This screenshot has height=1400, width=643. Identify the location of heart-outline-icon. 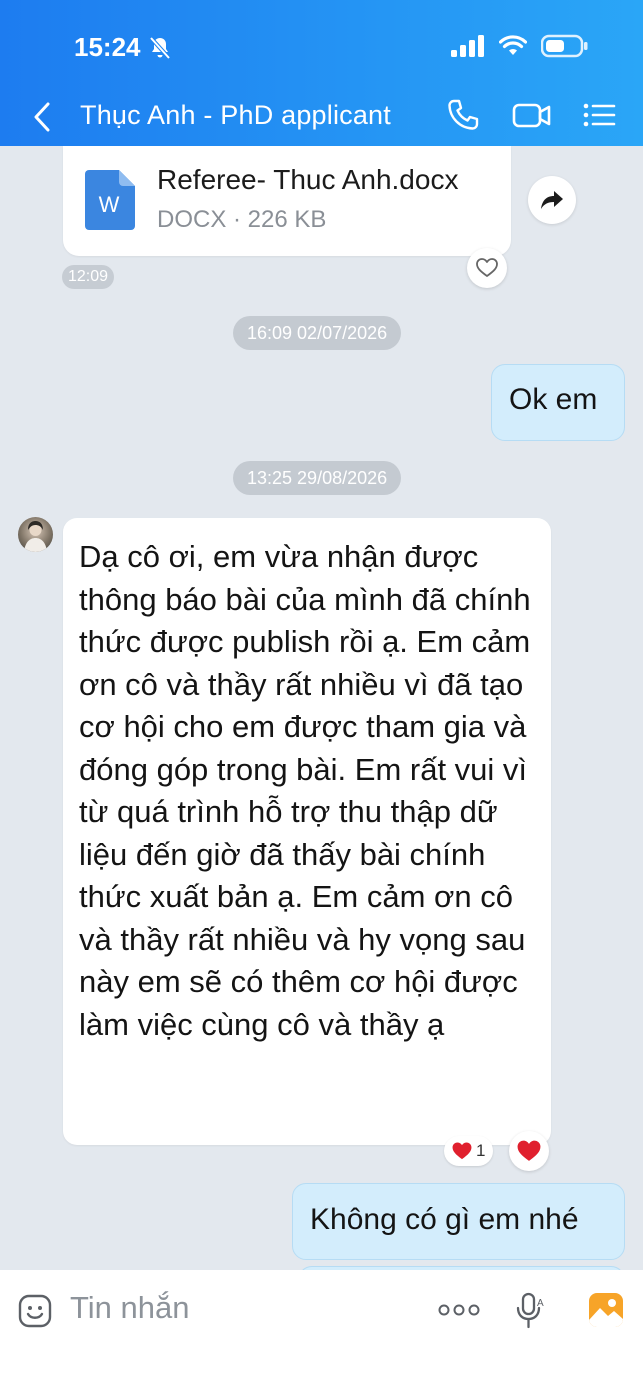
(487, 267).